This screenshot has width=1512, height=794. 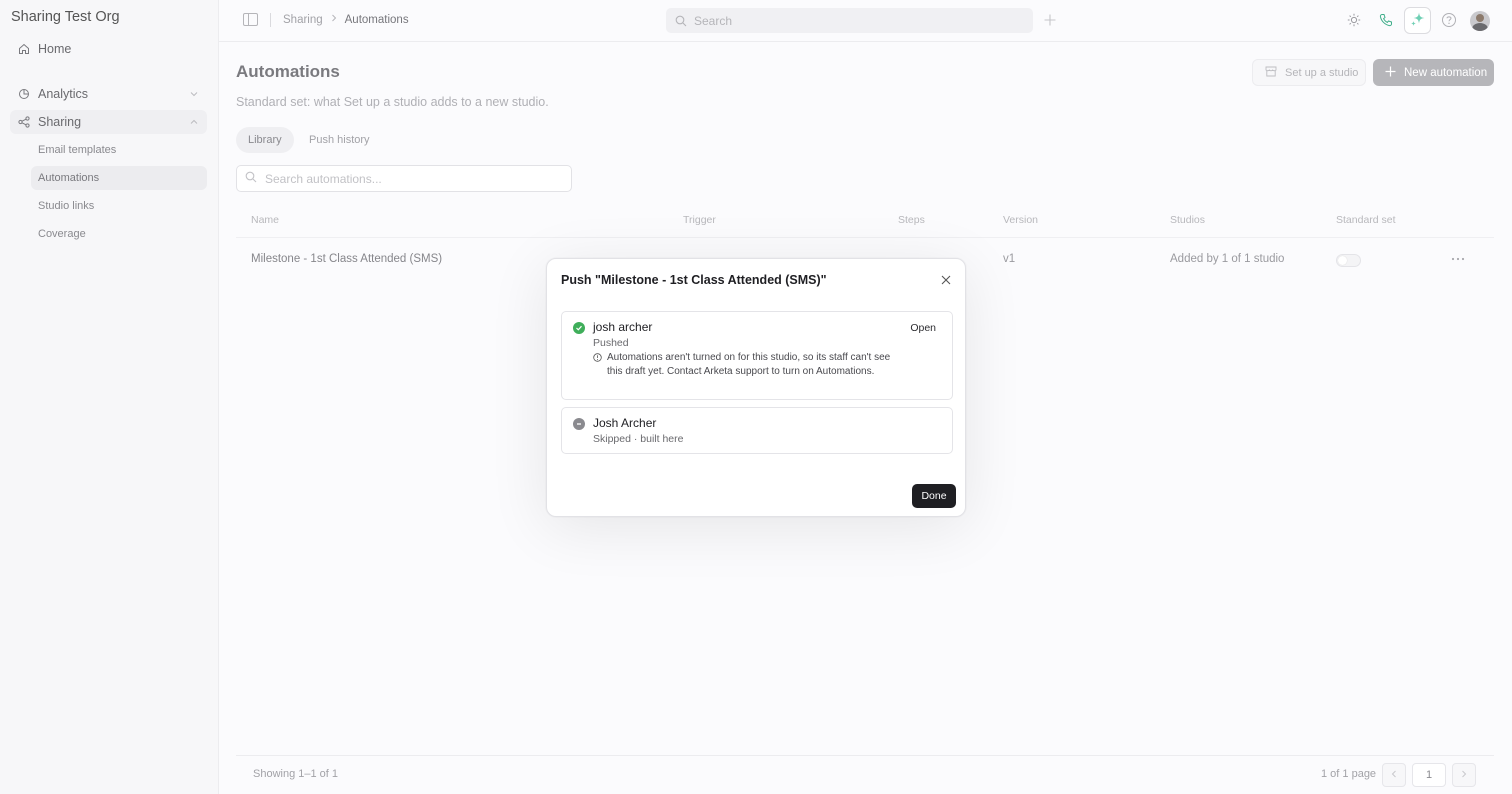 I want to click on sidebar-item-home: Home, so click(x=108, y=49).